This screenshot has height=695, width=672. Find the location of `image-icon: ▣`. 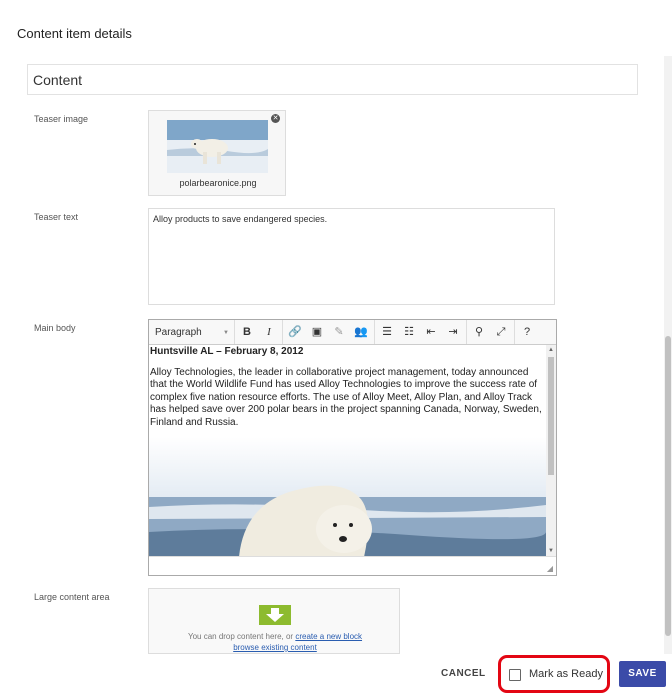

image-icon: ▣ is located at coordinates (317, 332).